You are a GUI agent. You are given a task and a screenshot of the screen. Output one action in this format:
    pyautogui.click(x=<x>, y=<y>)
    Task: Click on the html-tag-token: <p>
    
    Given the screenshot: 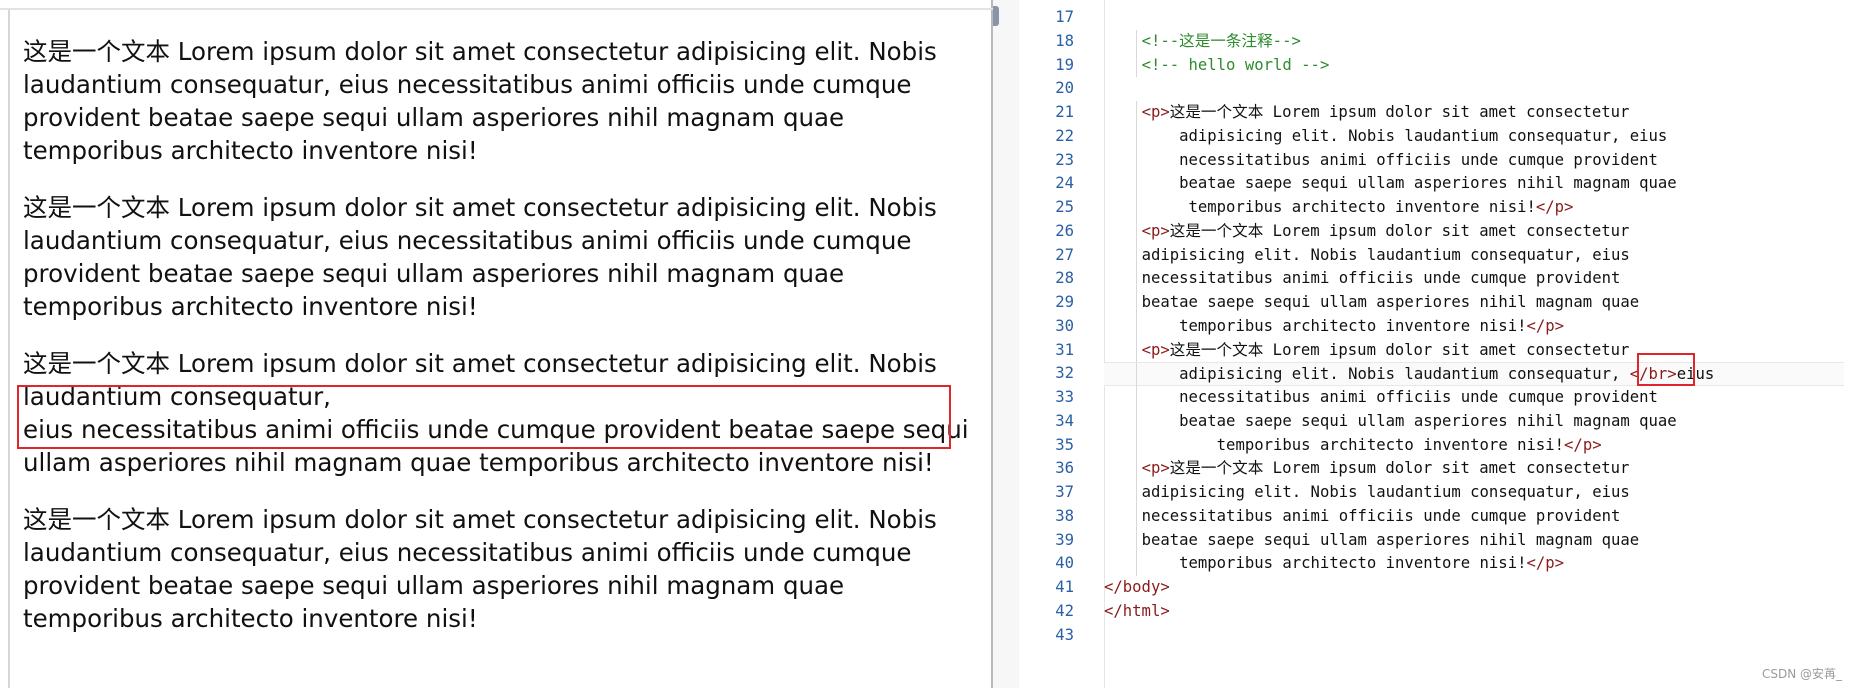 What is the action you would take?
    pyautogui.click(x=1155, y=112)
    